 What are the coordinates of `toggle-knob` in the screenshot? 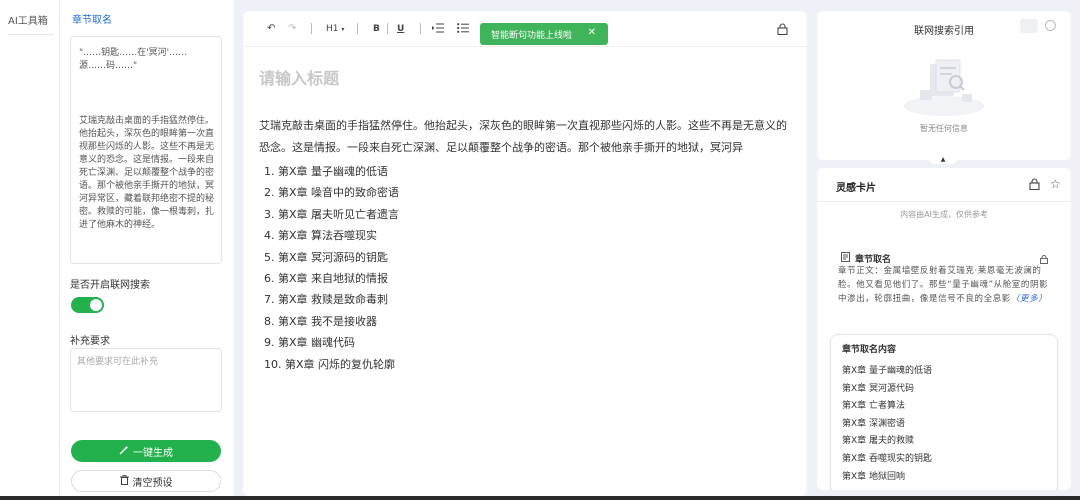 It's located at (96, 305).